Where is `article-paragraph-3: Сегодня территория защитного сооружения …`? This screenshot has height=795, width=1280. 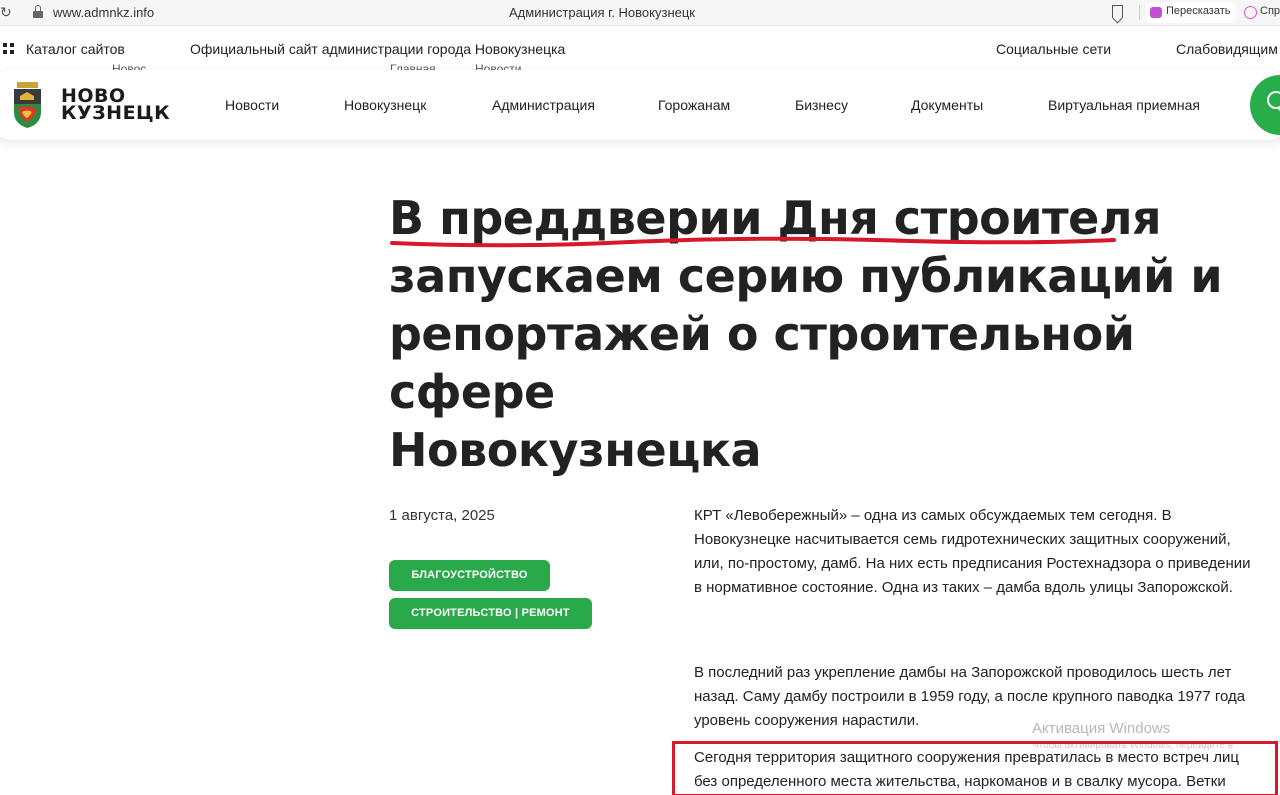
article-paragraph-3: Сегодня территория защитного сооружения … is located at coordinates (979, 770).